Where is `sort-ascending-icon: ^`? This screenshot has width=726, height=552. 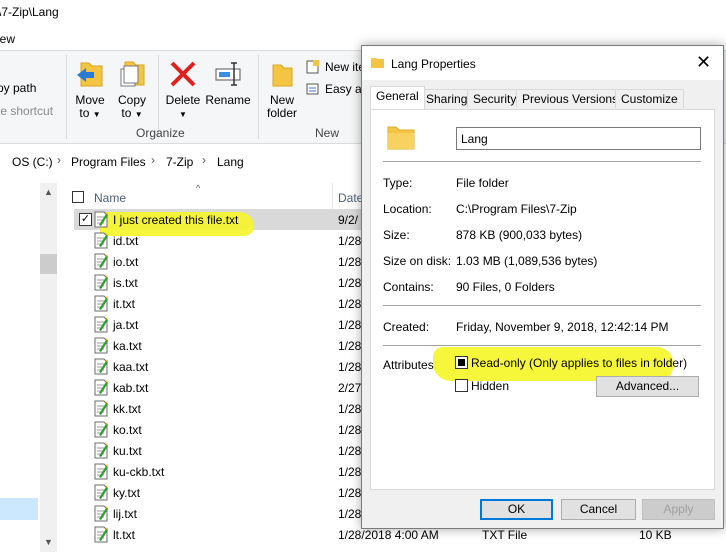
sort-ascending-icon: ^ is located at coordinates (198, 188).